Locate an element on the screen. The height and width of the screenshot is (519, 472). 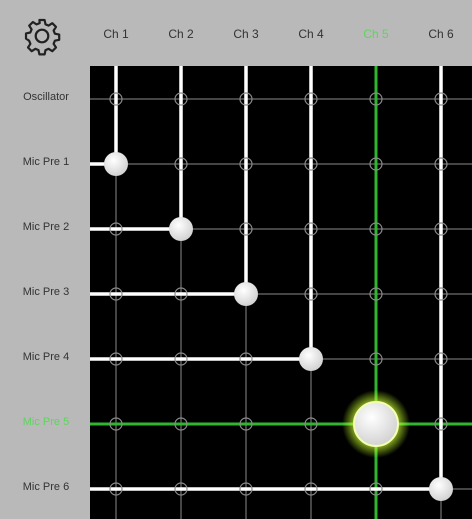
source-label: Mic Pre 6 is located at coordinates (46, 487).